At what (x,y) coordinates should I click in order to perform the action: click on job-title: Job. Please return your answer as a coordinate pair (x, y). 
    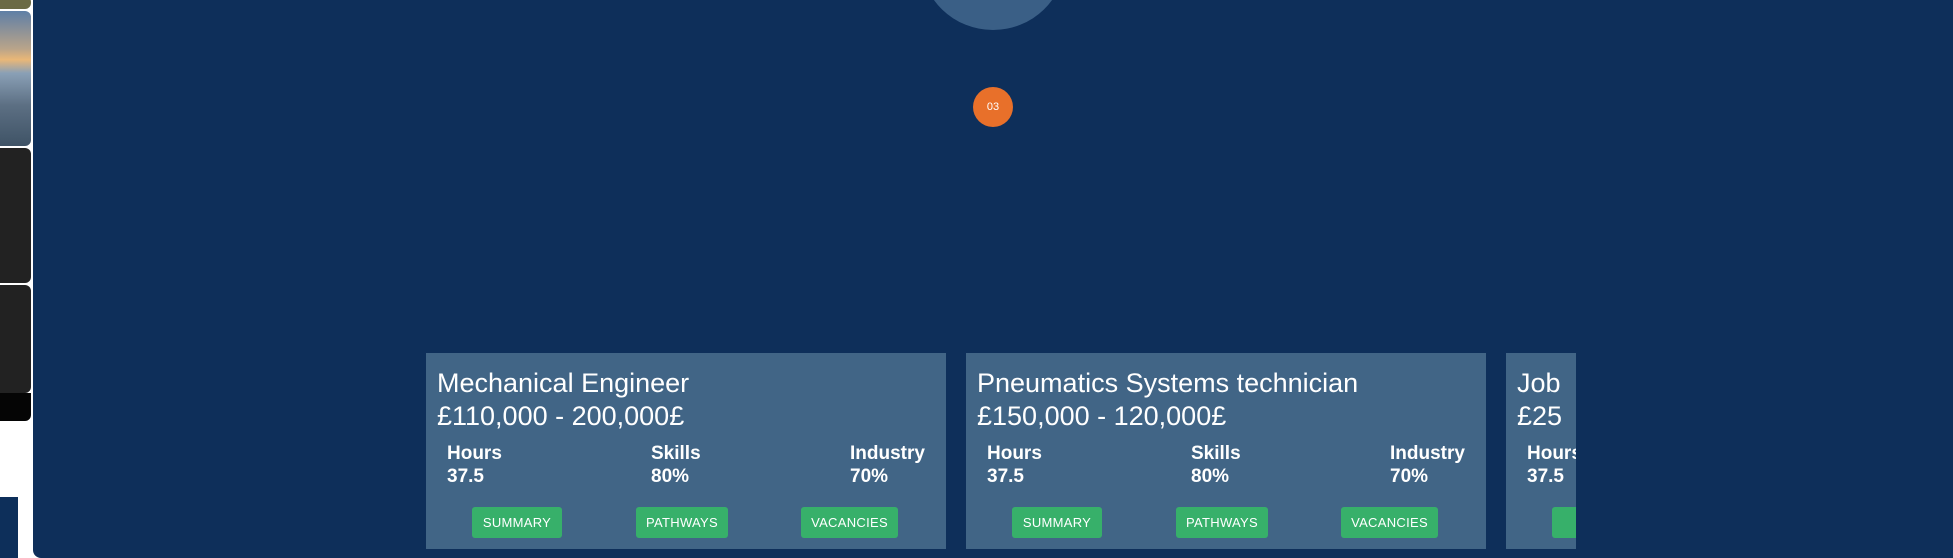
    Looking at the image, I should click on (1539, 383).